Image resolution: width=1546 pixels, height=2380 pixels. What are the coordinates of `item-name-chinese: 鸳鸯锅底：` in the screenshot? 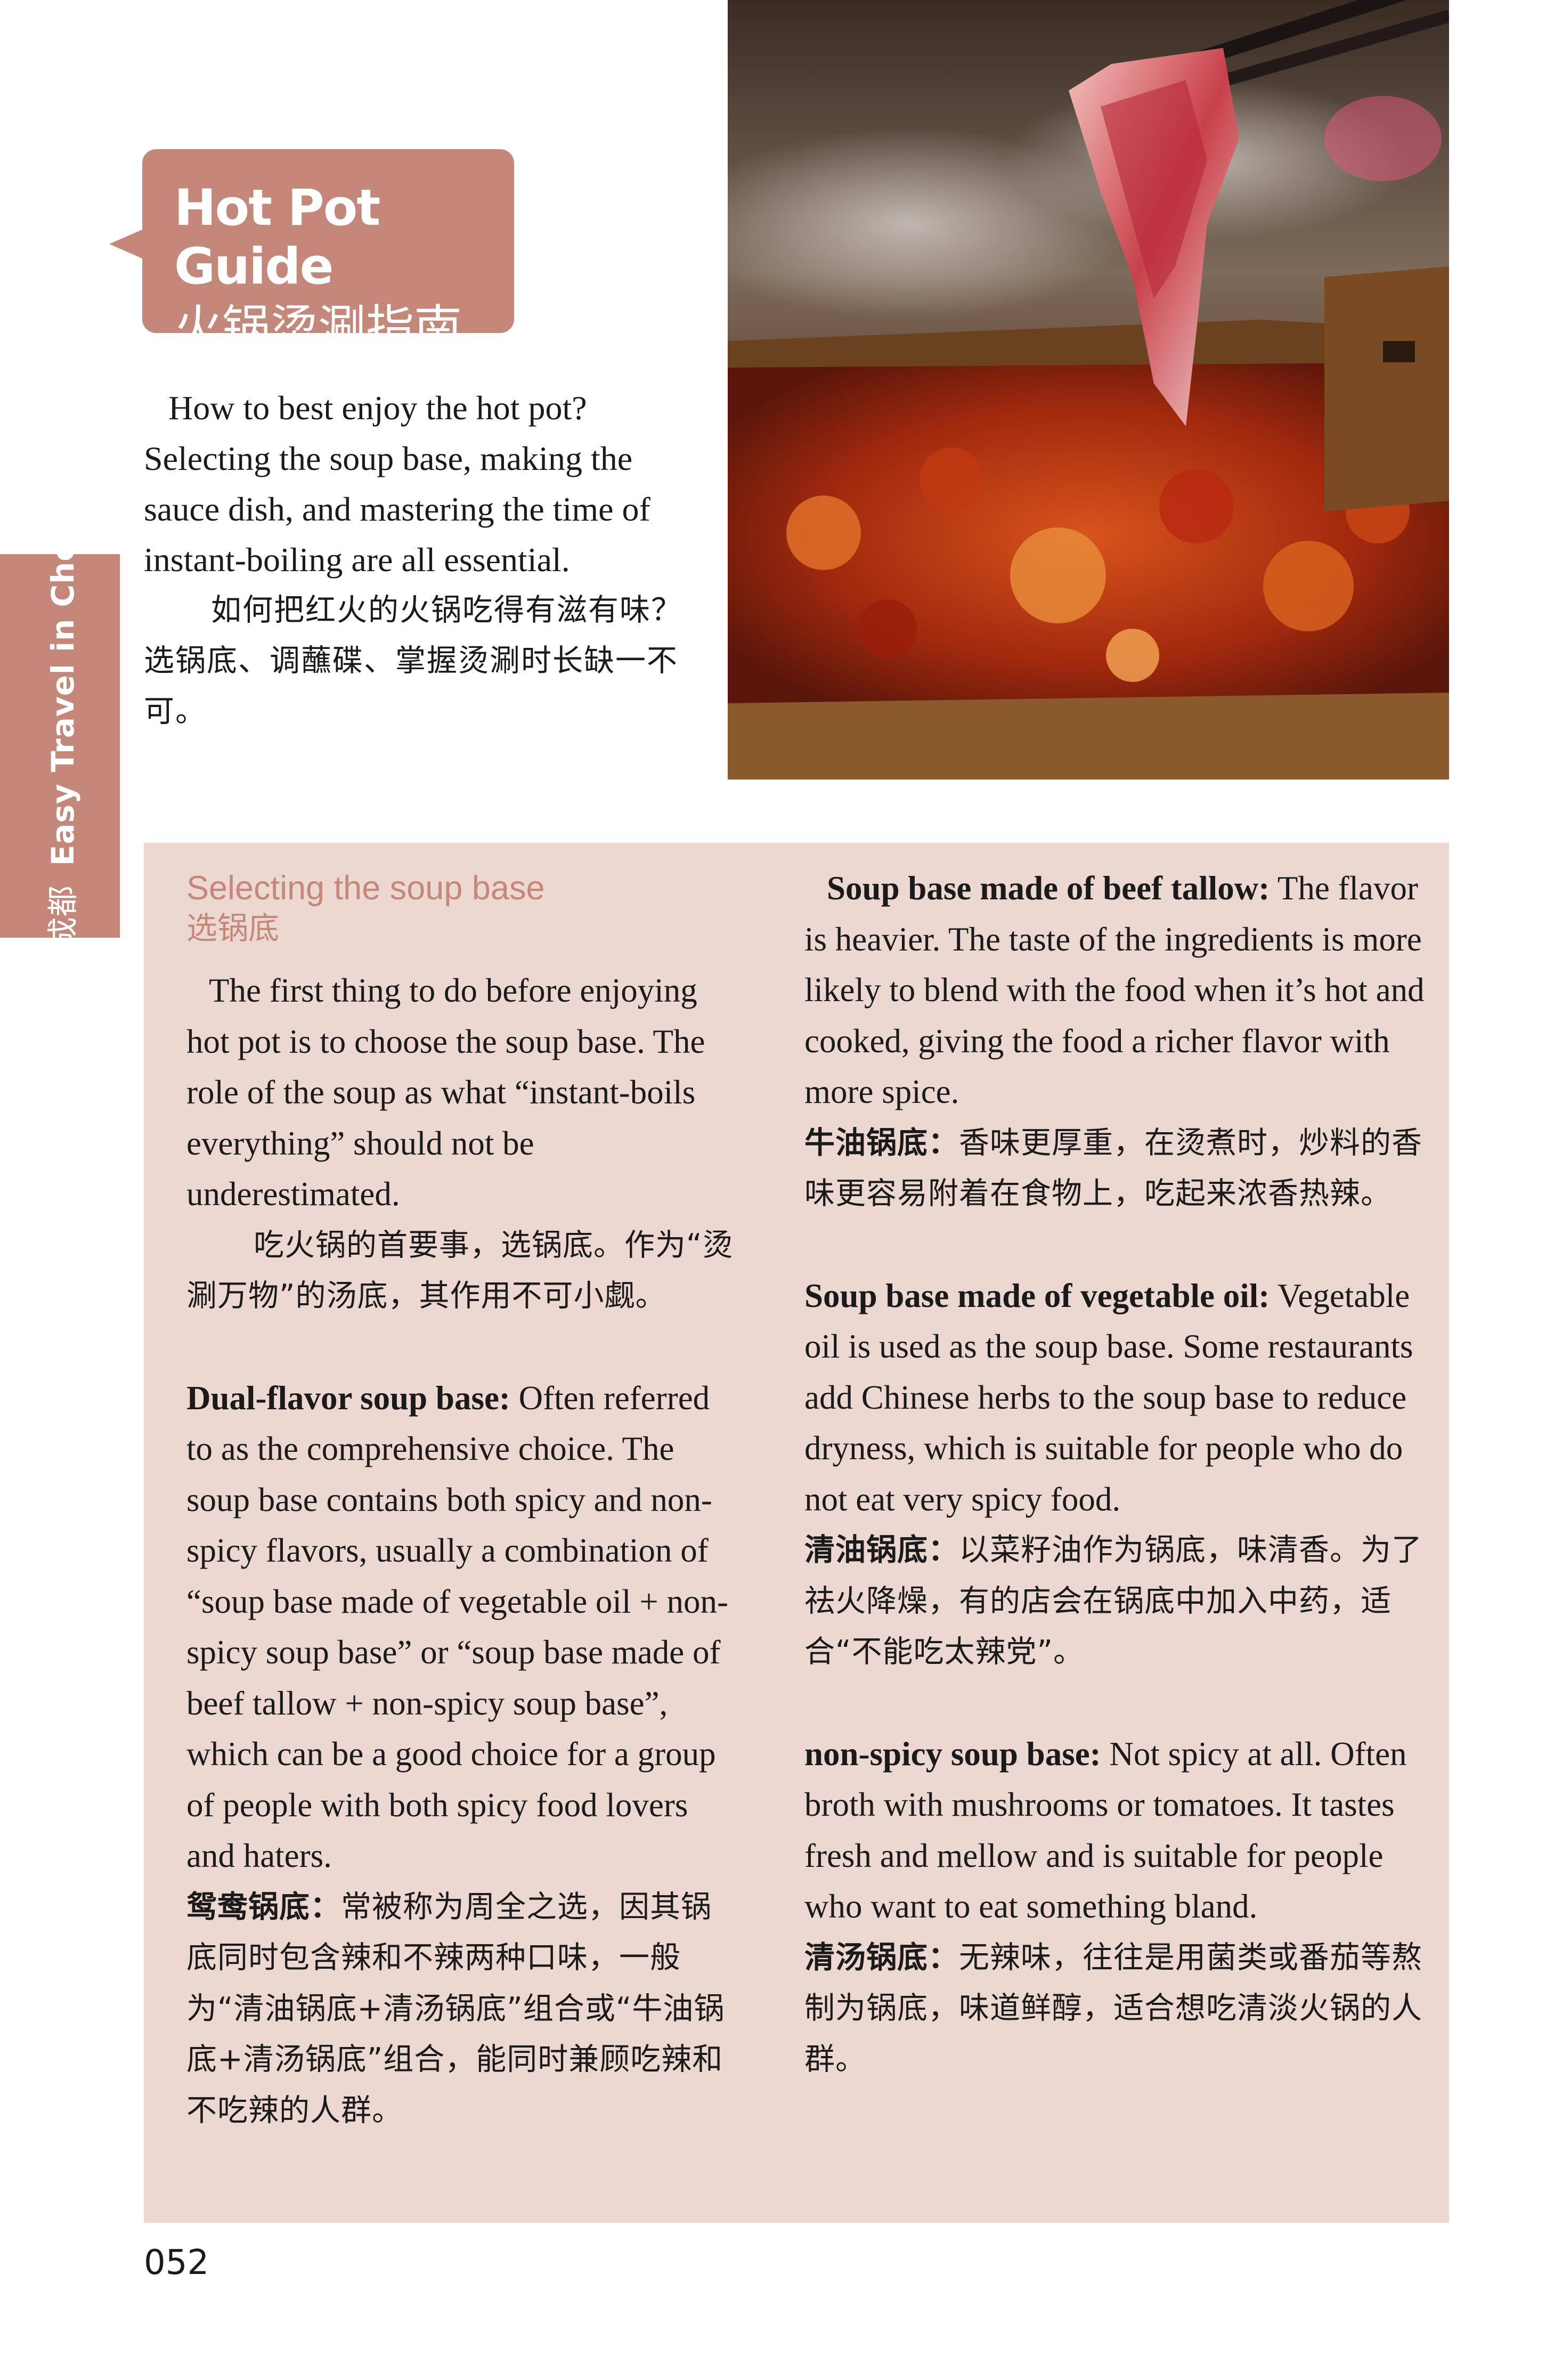 It's located at (263, 1906).